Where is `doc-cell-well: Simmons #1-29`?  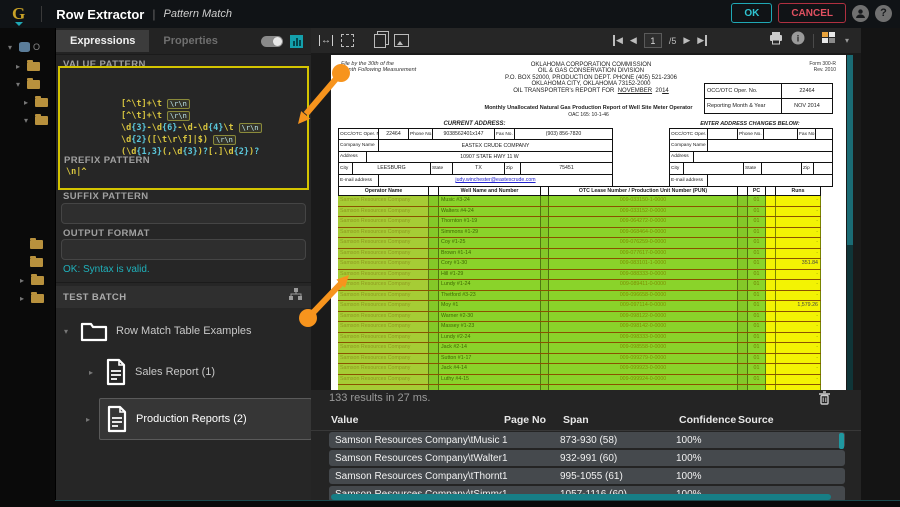 doc-cell-well: Simmons #1-29 is located at coordinates (490, 232).